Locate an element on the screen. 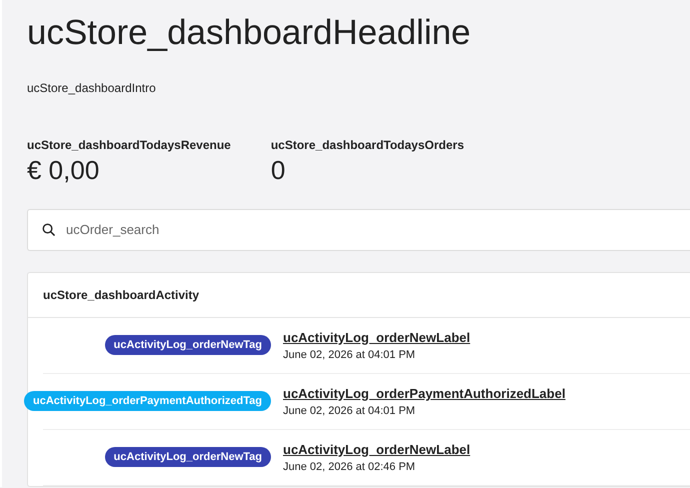  search-field: ucOrder_search is located at coordinates (358, 229).